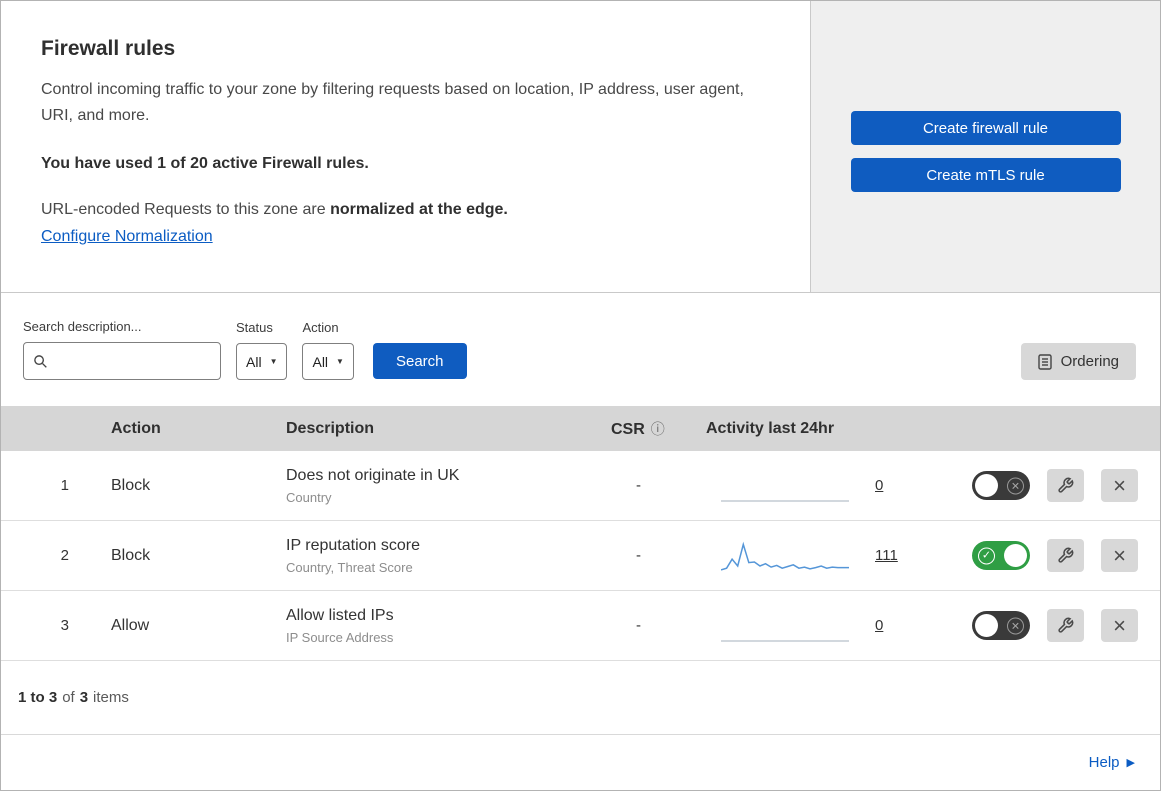 The height and width of the screenshot is (791, 1161). What do you see at coordinates (38, 697) in the screenshot?
I see `footer-range: 1 to 3` at bounding box center [38, 697].